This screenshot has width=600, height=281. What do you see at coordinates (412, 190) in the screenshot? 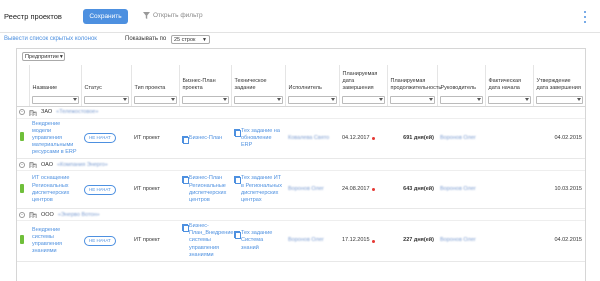
I see `planned-duration: 643 дня(ей)` at bounding box center [412, 190].